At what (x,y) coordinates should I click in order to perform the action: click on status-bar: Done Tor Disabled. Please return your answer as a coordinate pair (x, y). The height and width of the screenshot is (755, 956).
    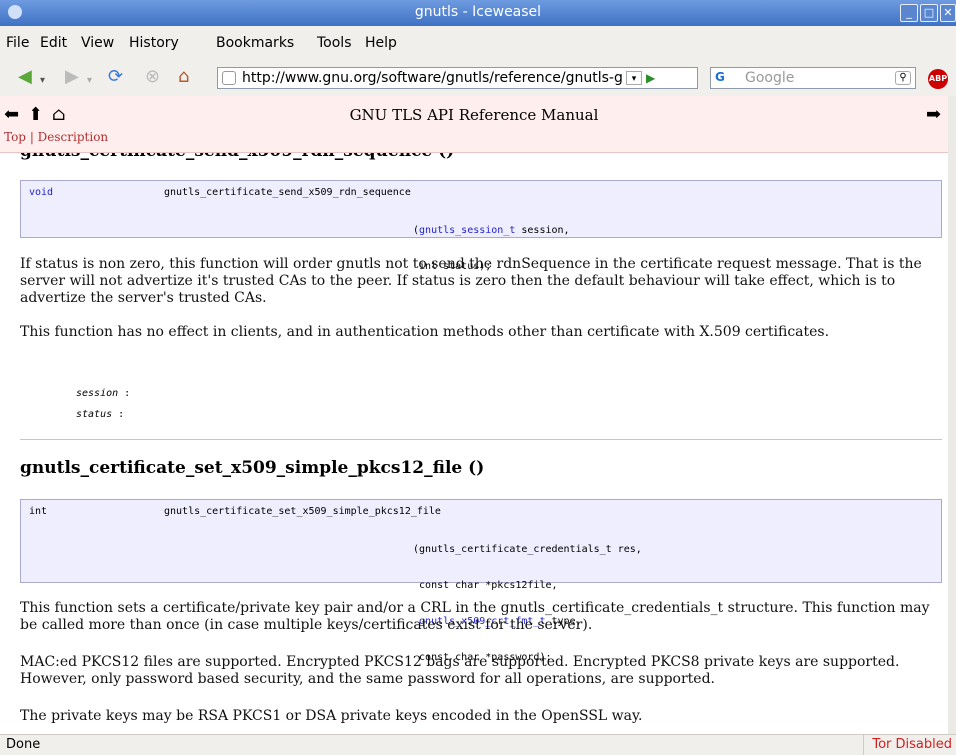
    Looking at the image, I should click on (478, 744).